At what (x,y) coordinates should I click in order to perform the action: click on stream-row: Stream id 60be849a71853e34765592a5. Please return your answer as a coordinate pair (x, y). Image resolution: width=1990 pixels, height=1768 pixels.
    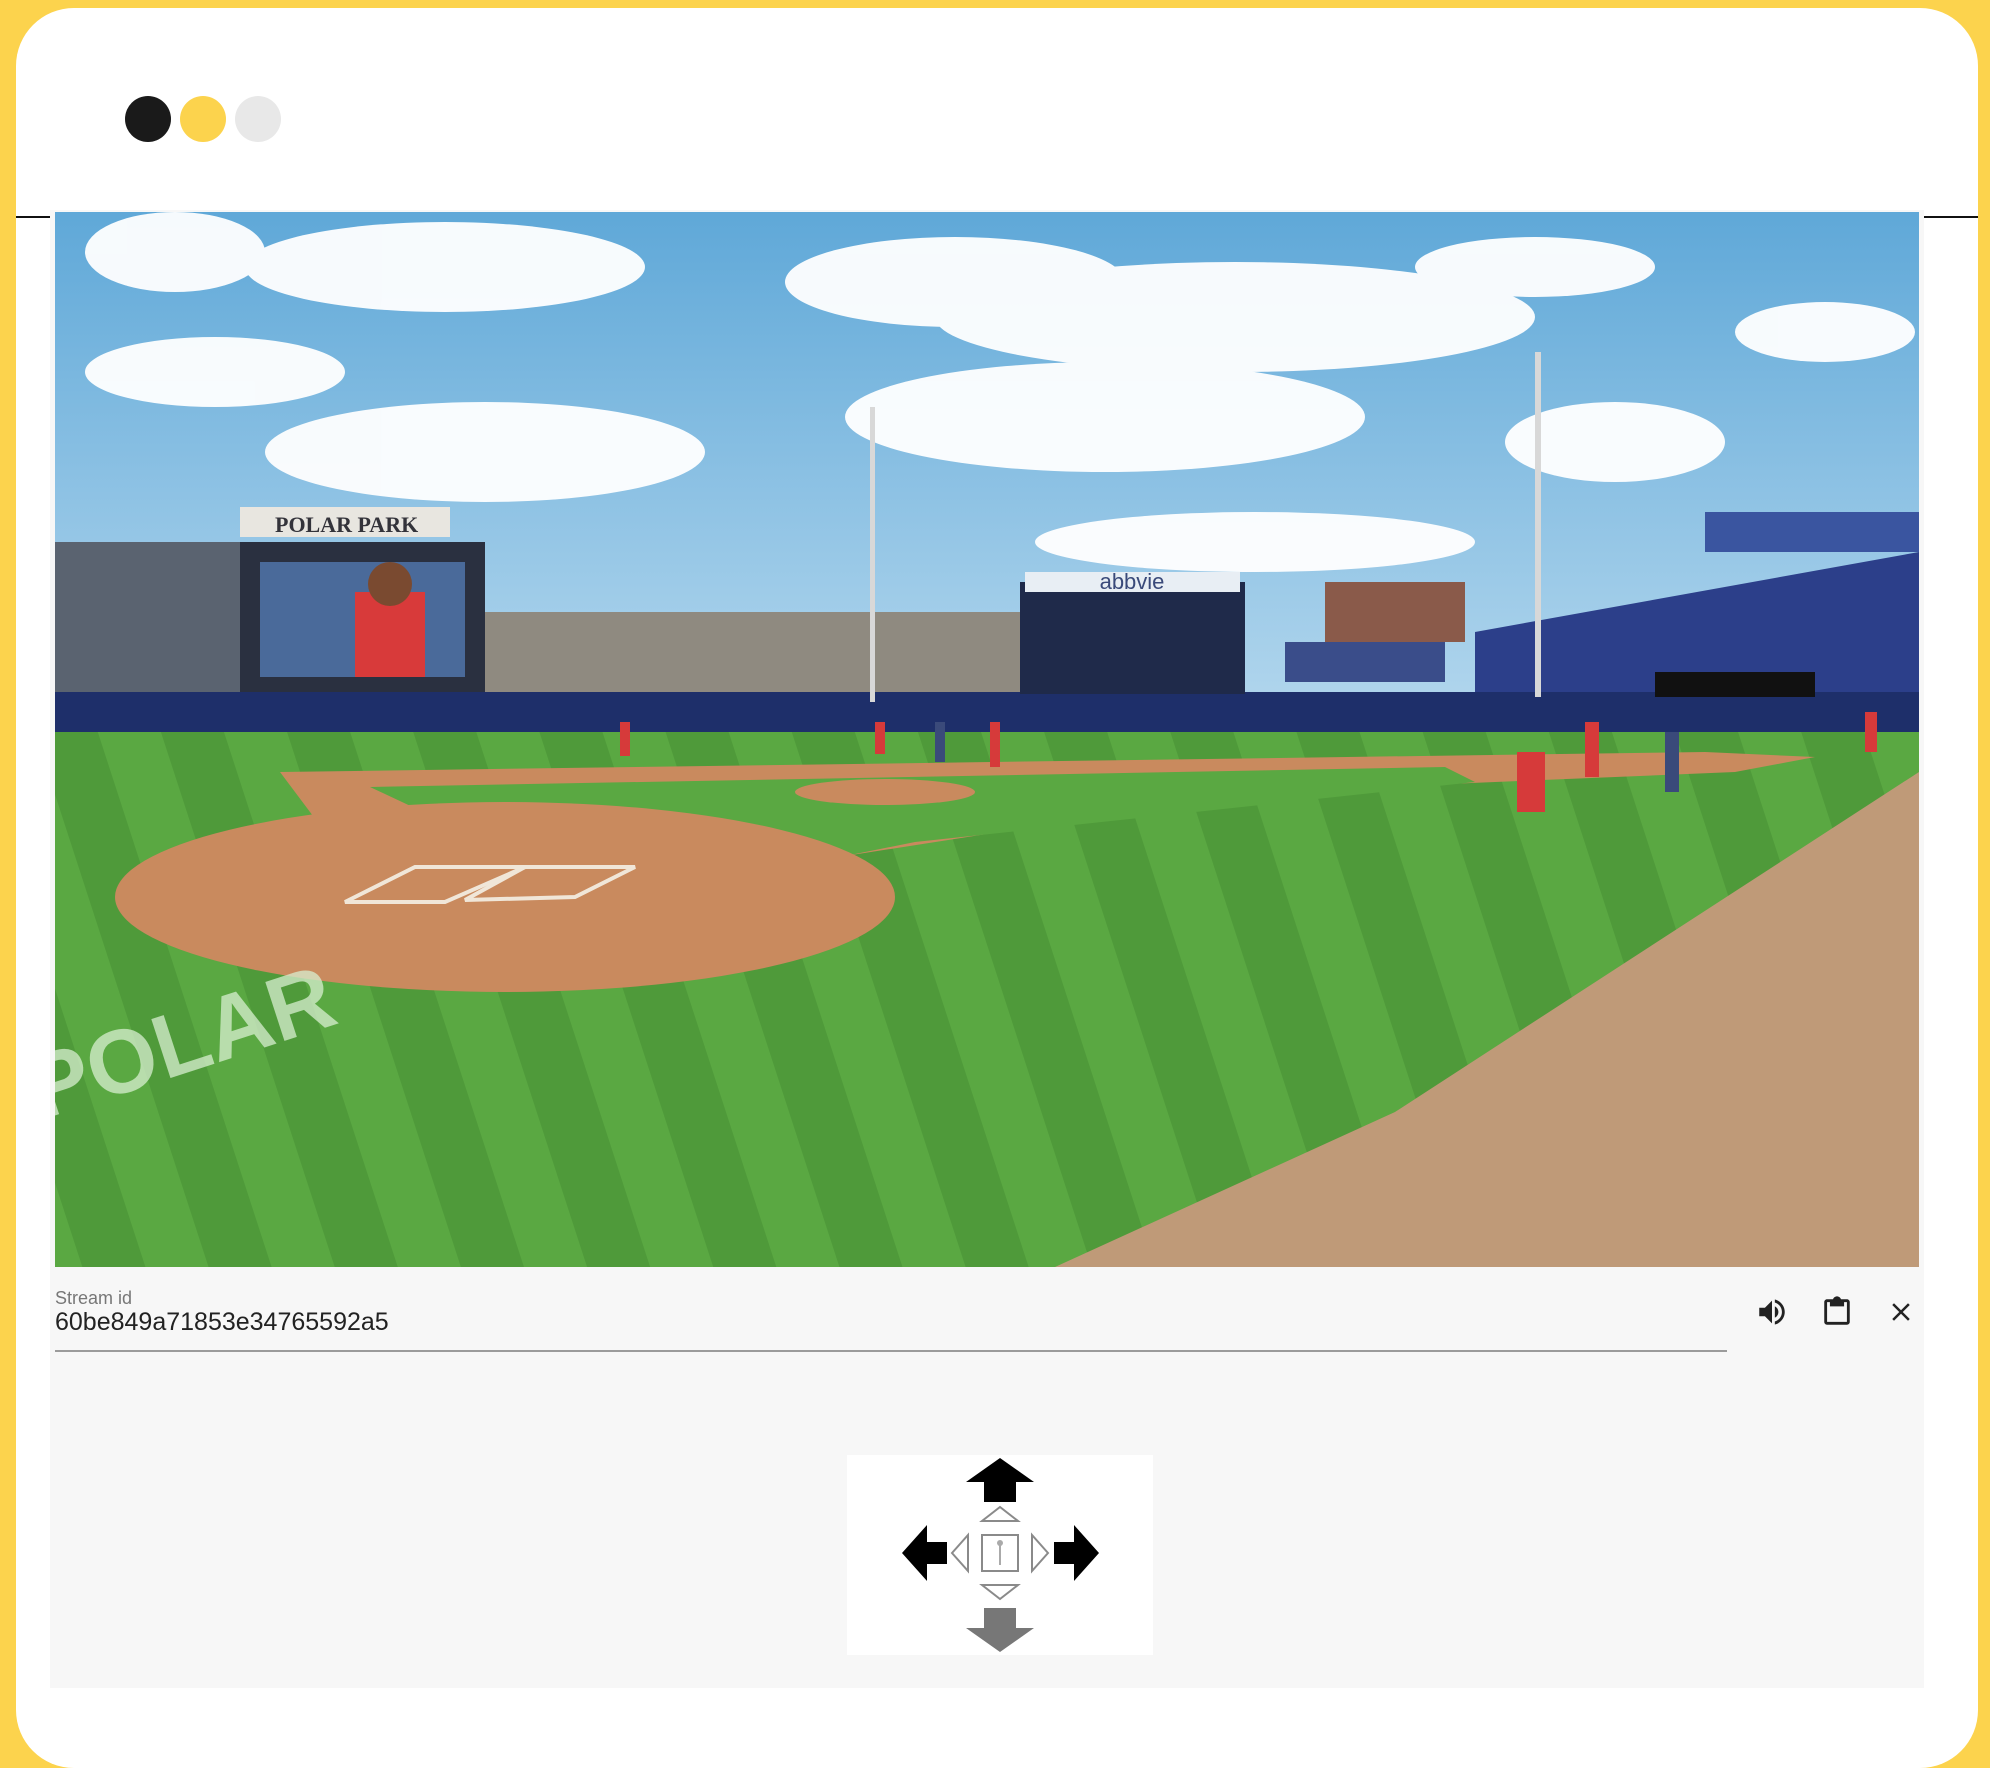
    Looking at the image, I should click on (987, 1316).